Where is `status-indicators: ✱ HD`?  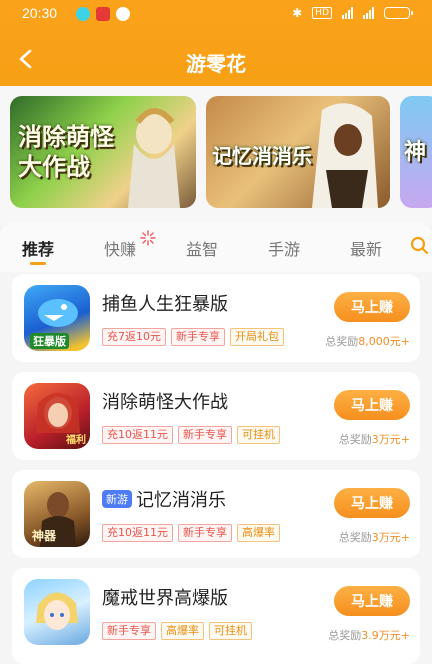 status-indicators: ✱ HD is located at coordinates (352, 13).